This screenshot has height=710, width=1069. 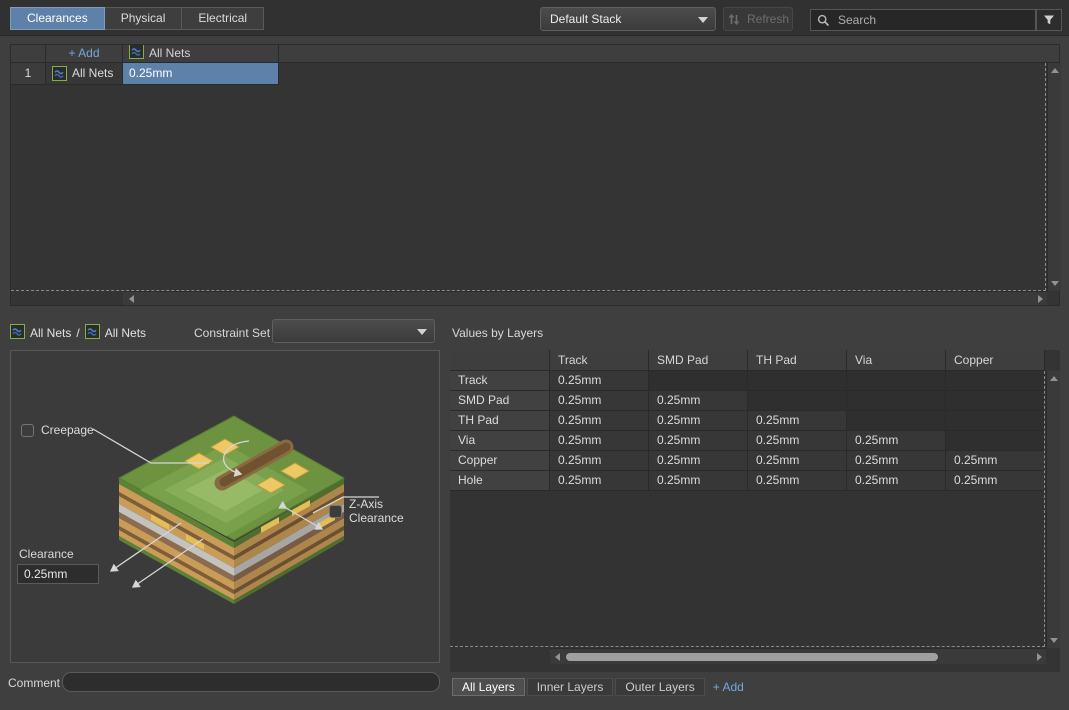 I want to click on search-icon, so click(x=823, y=20).